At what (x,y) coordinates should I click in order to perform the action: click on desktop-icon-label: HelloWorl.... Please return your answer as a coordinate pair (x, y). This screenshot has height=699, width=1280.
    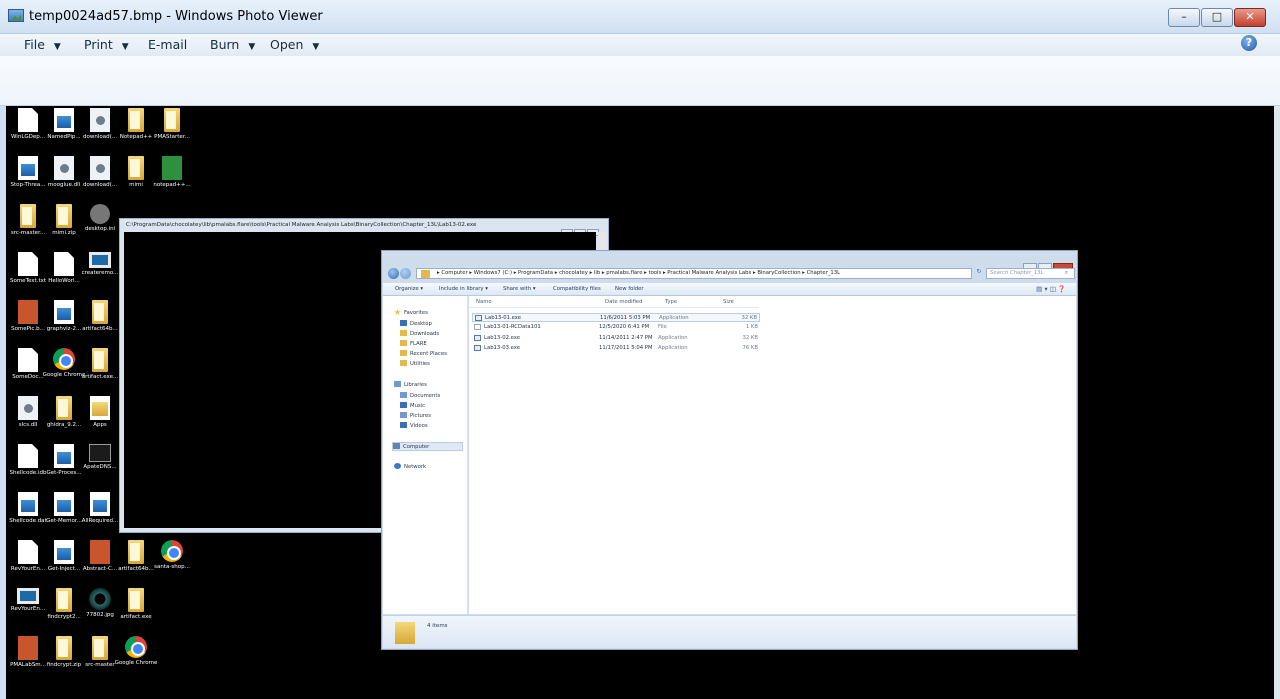
    Looking at the image, I should click on (64, 281).